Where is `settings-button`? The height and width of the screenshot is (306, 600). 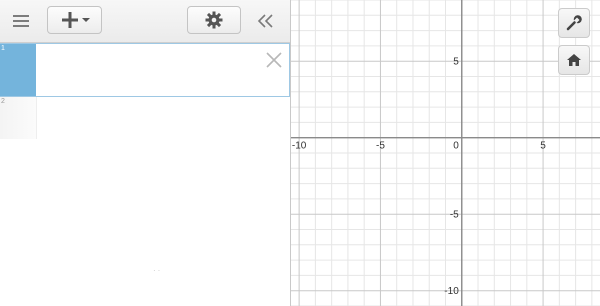 settings-button is located at coordinates (214, 20).